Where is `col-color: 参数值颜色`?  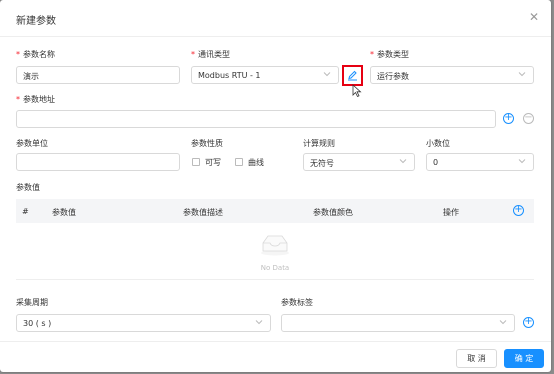 col-color: 参数值颜色 is located at coordinates (333, 212).